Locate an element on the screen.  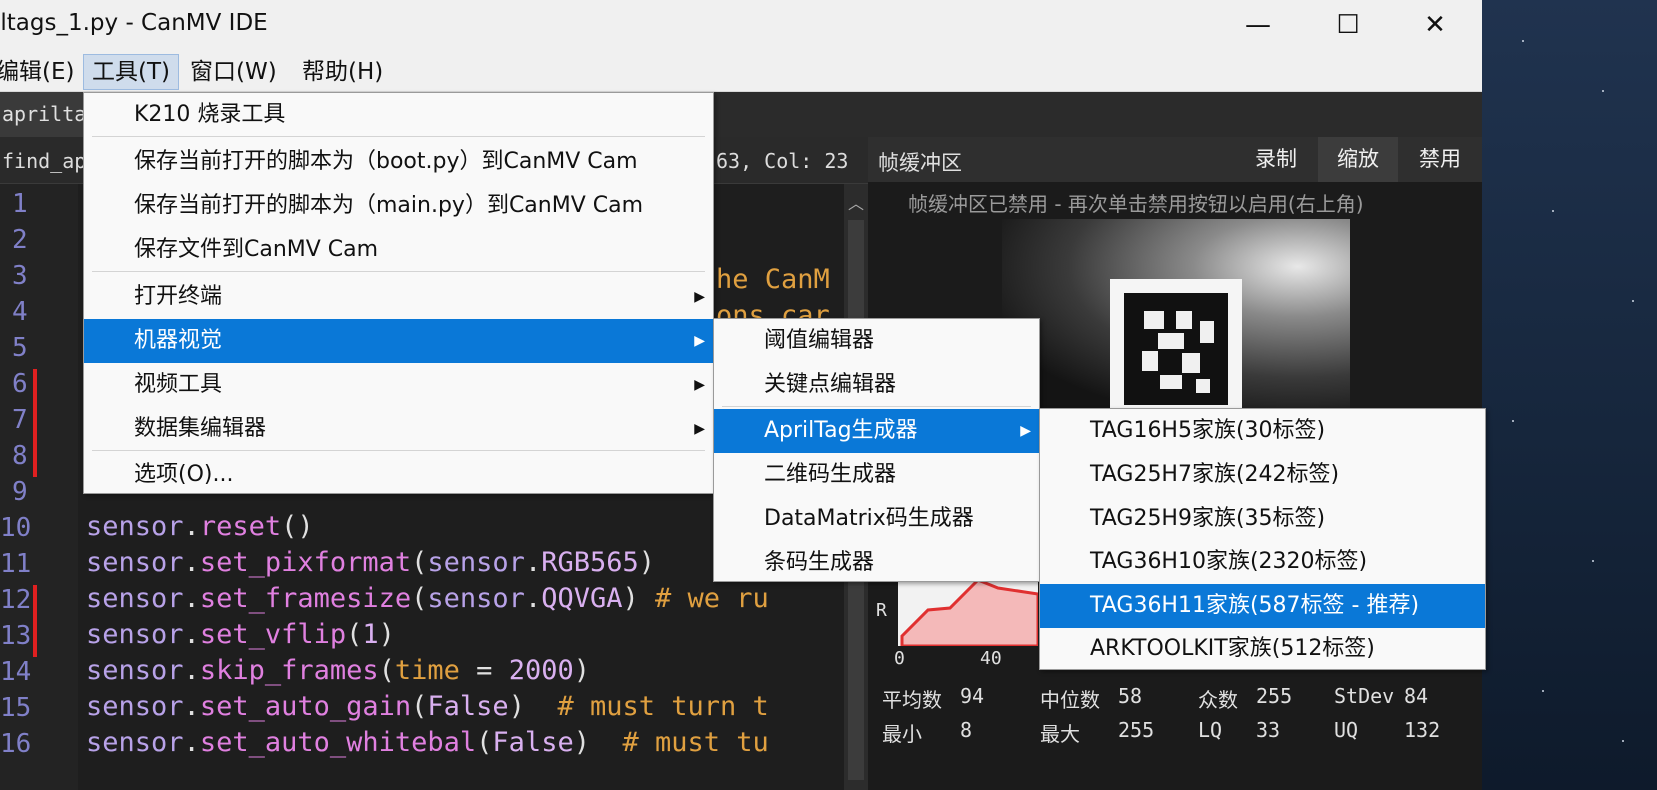
code-line: sensor.set_vflip(1) is located at coordinates (240, 634).